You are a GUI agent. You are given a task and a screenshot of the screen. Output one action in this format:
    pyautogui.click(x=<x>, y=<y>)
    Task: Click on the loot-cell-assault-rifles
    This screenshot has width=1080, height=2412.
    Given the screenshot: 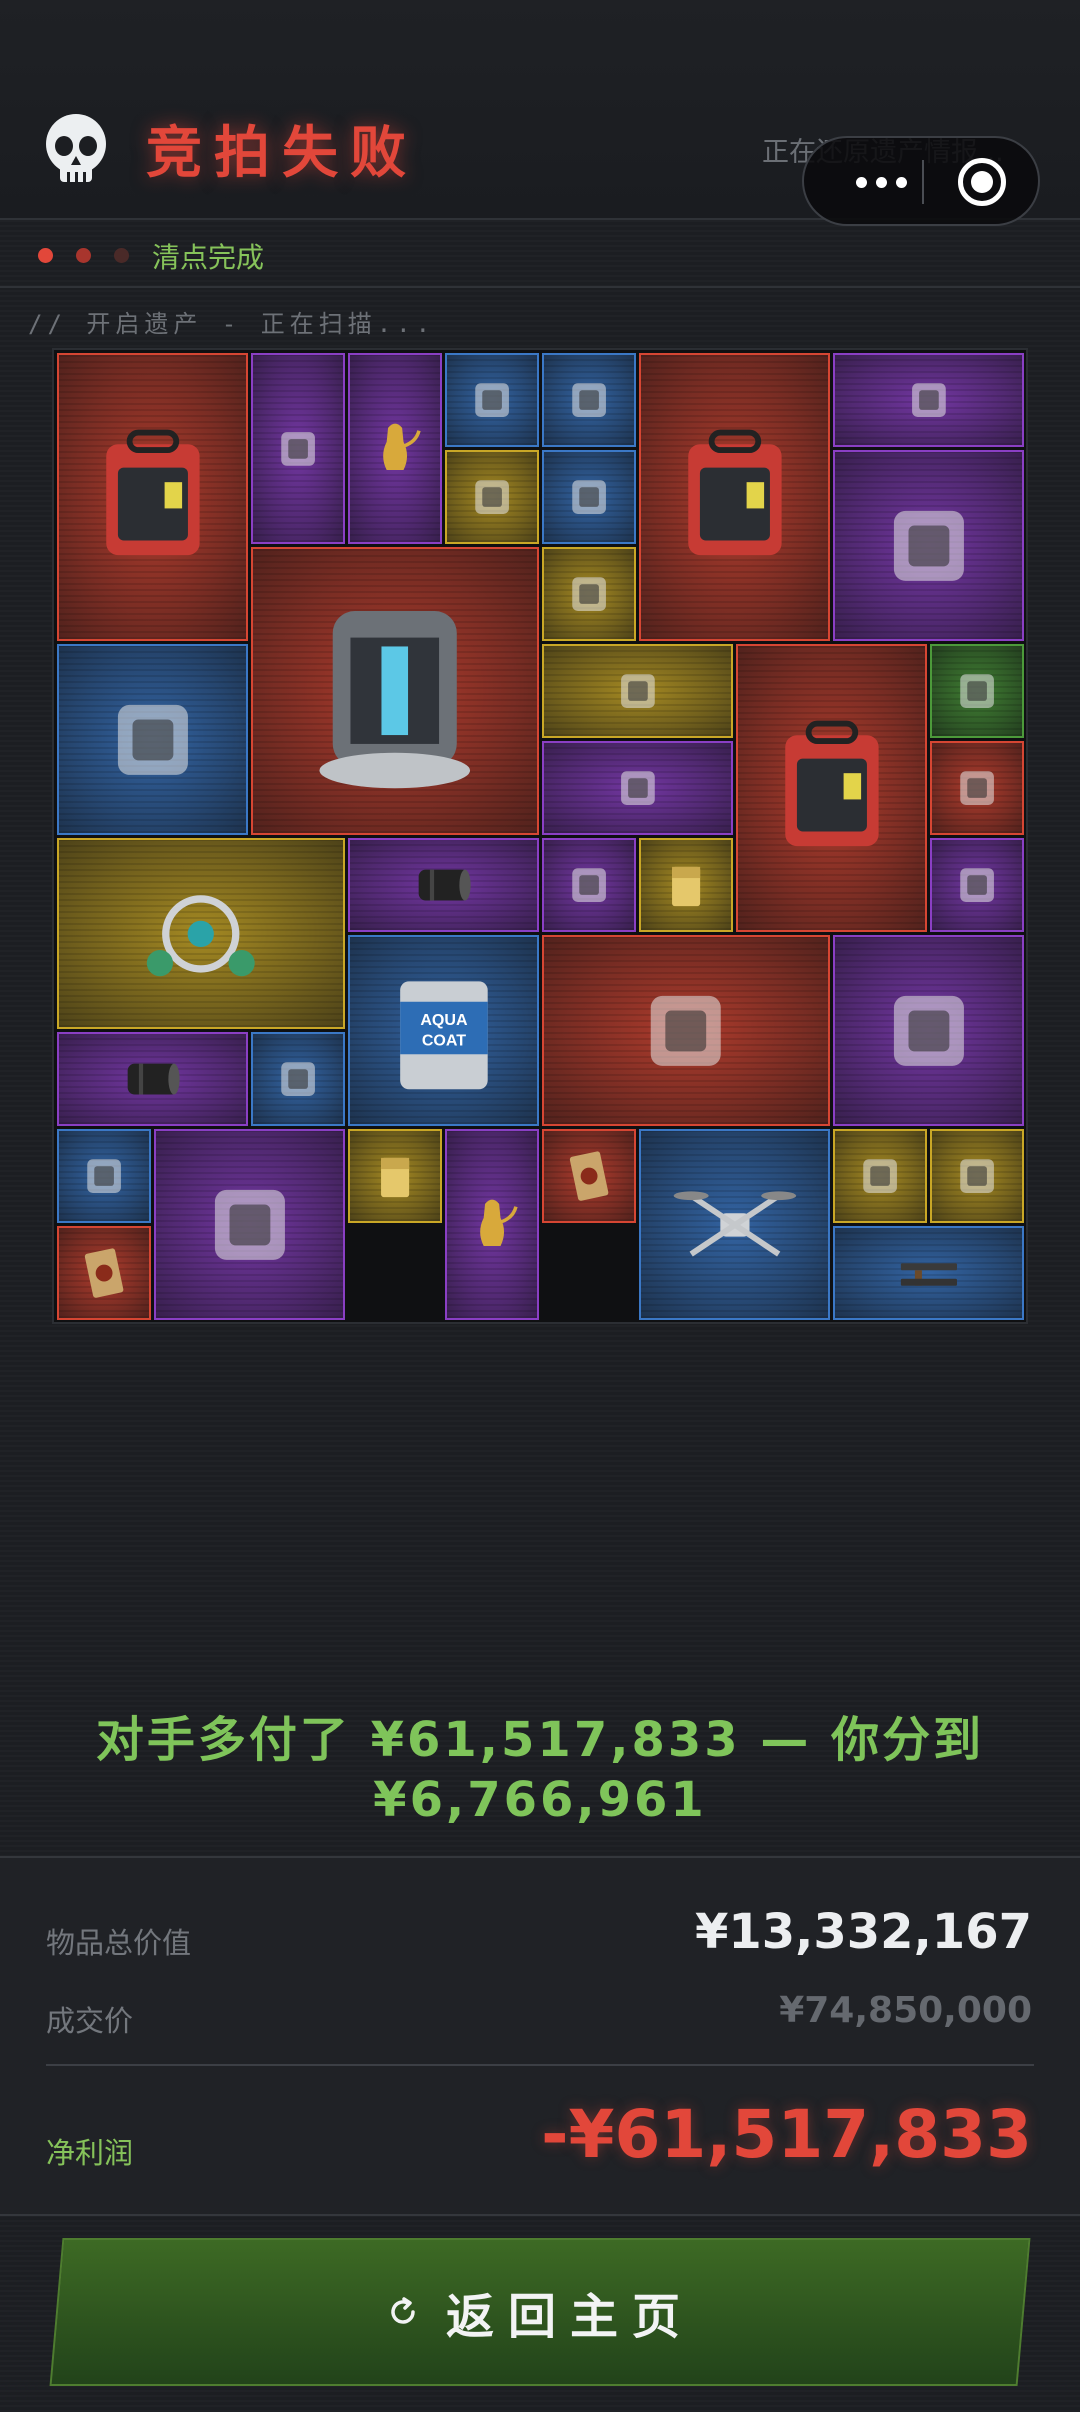 What is the action you would take?
    pyautogui.click(x=928, y=1273)
    